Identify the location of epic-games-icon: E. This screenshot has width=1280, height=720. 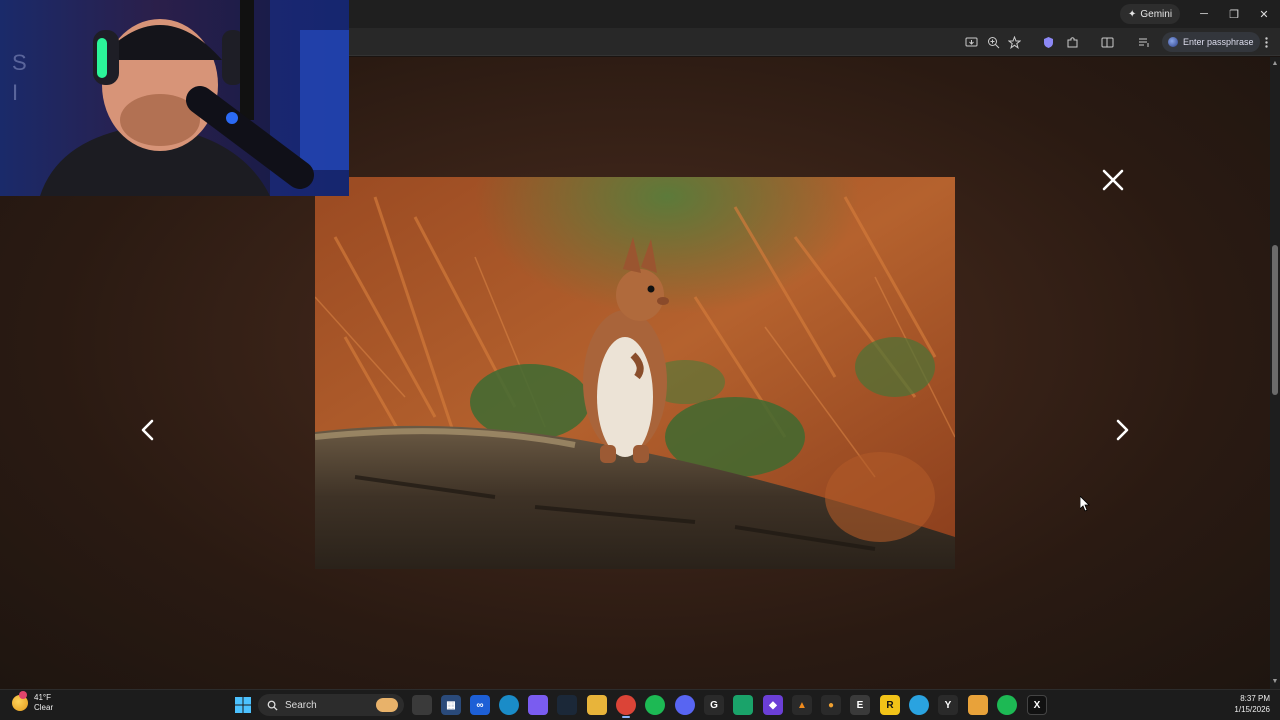
(860, 705).